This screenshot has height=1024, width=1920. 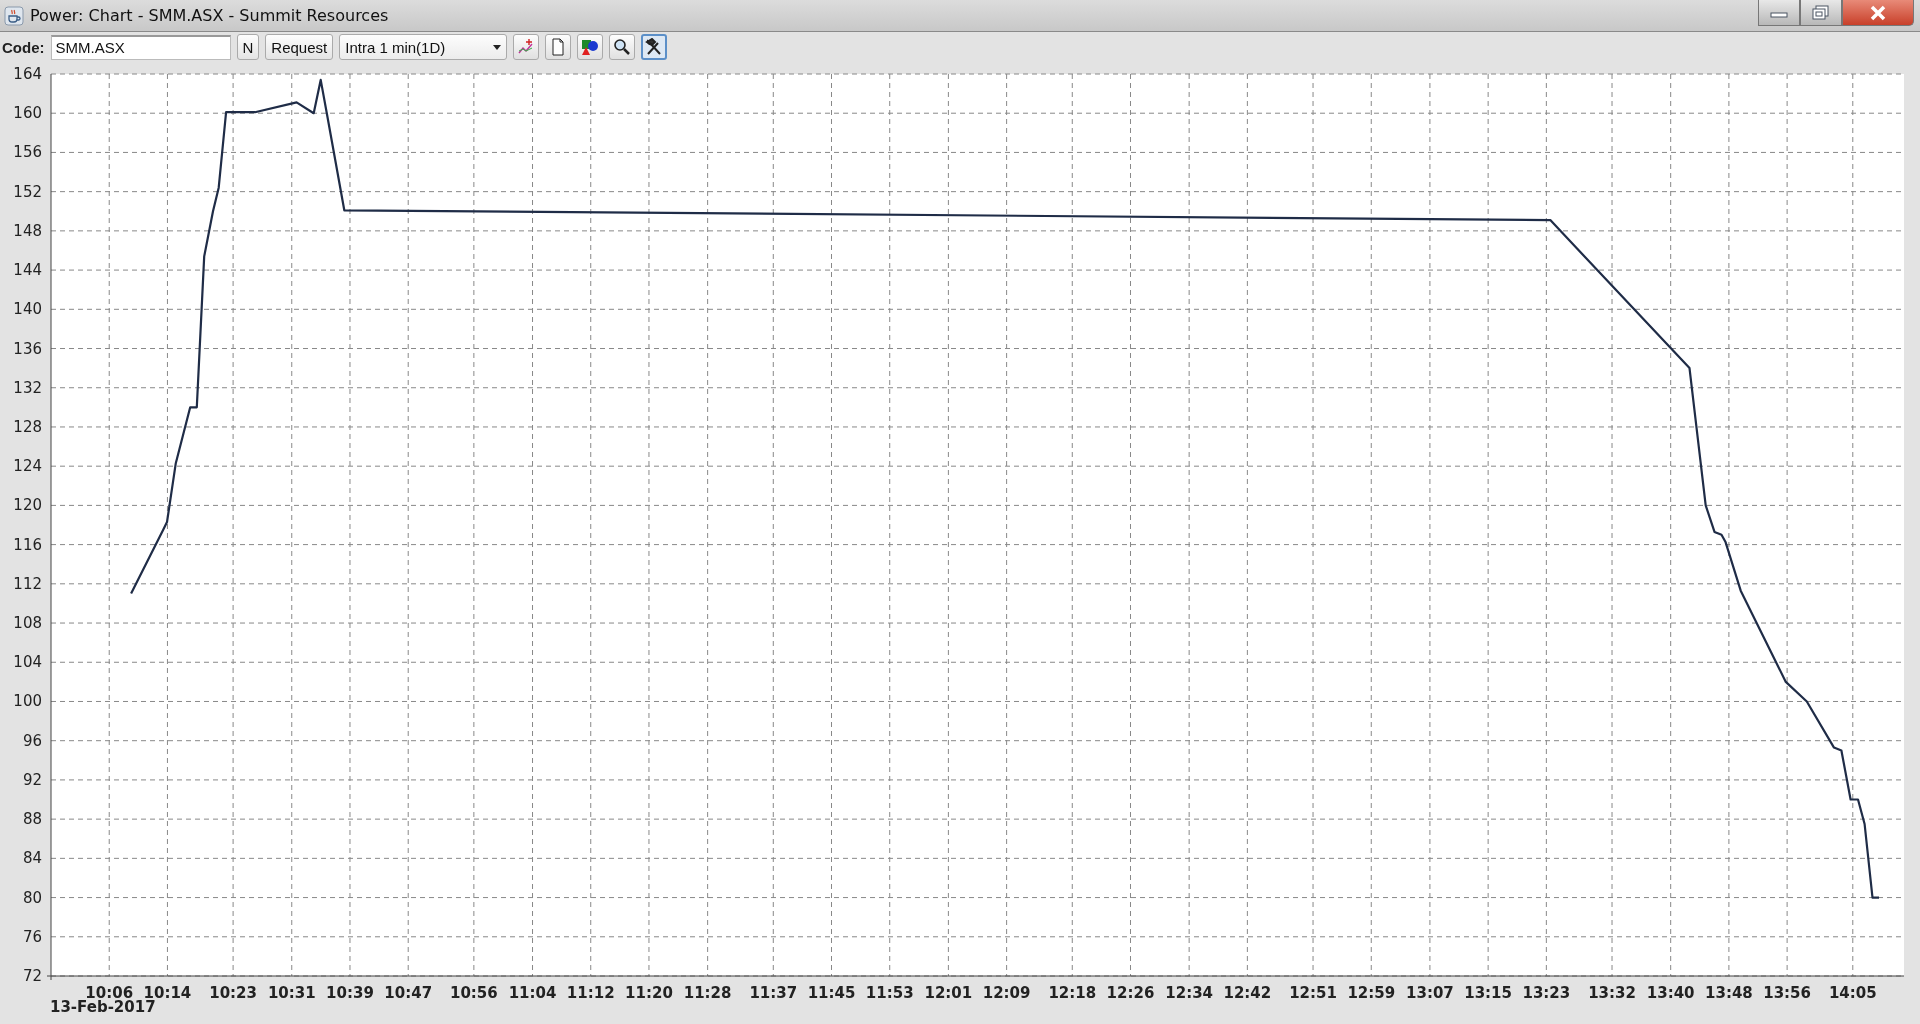 What do you see at coordinates (27, 387) in the screenshot?
I see `y-axis-label: 132` at bounding box center [27, 387].